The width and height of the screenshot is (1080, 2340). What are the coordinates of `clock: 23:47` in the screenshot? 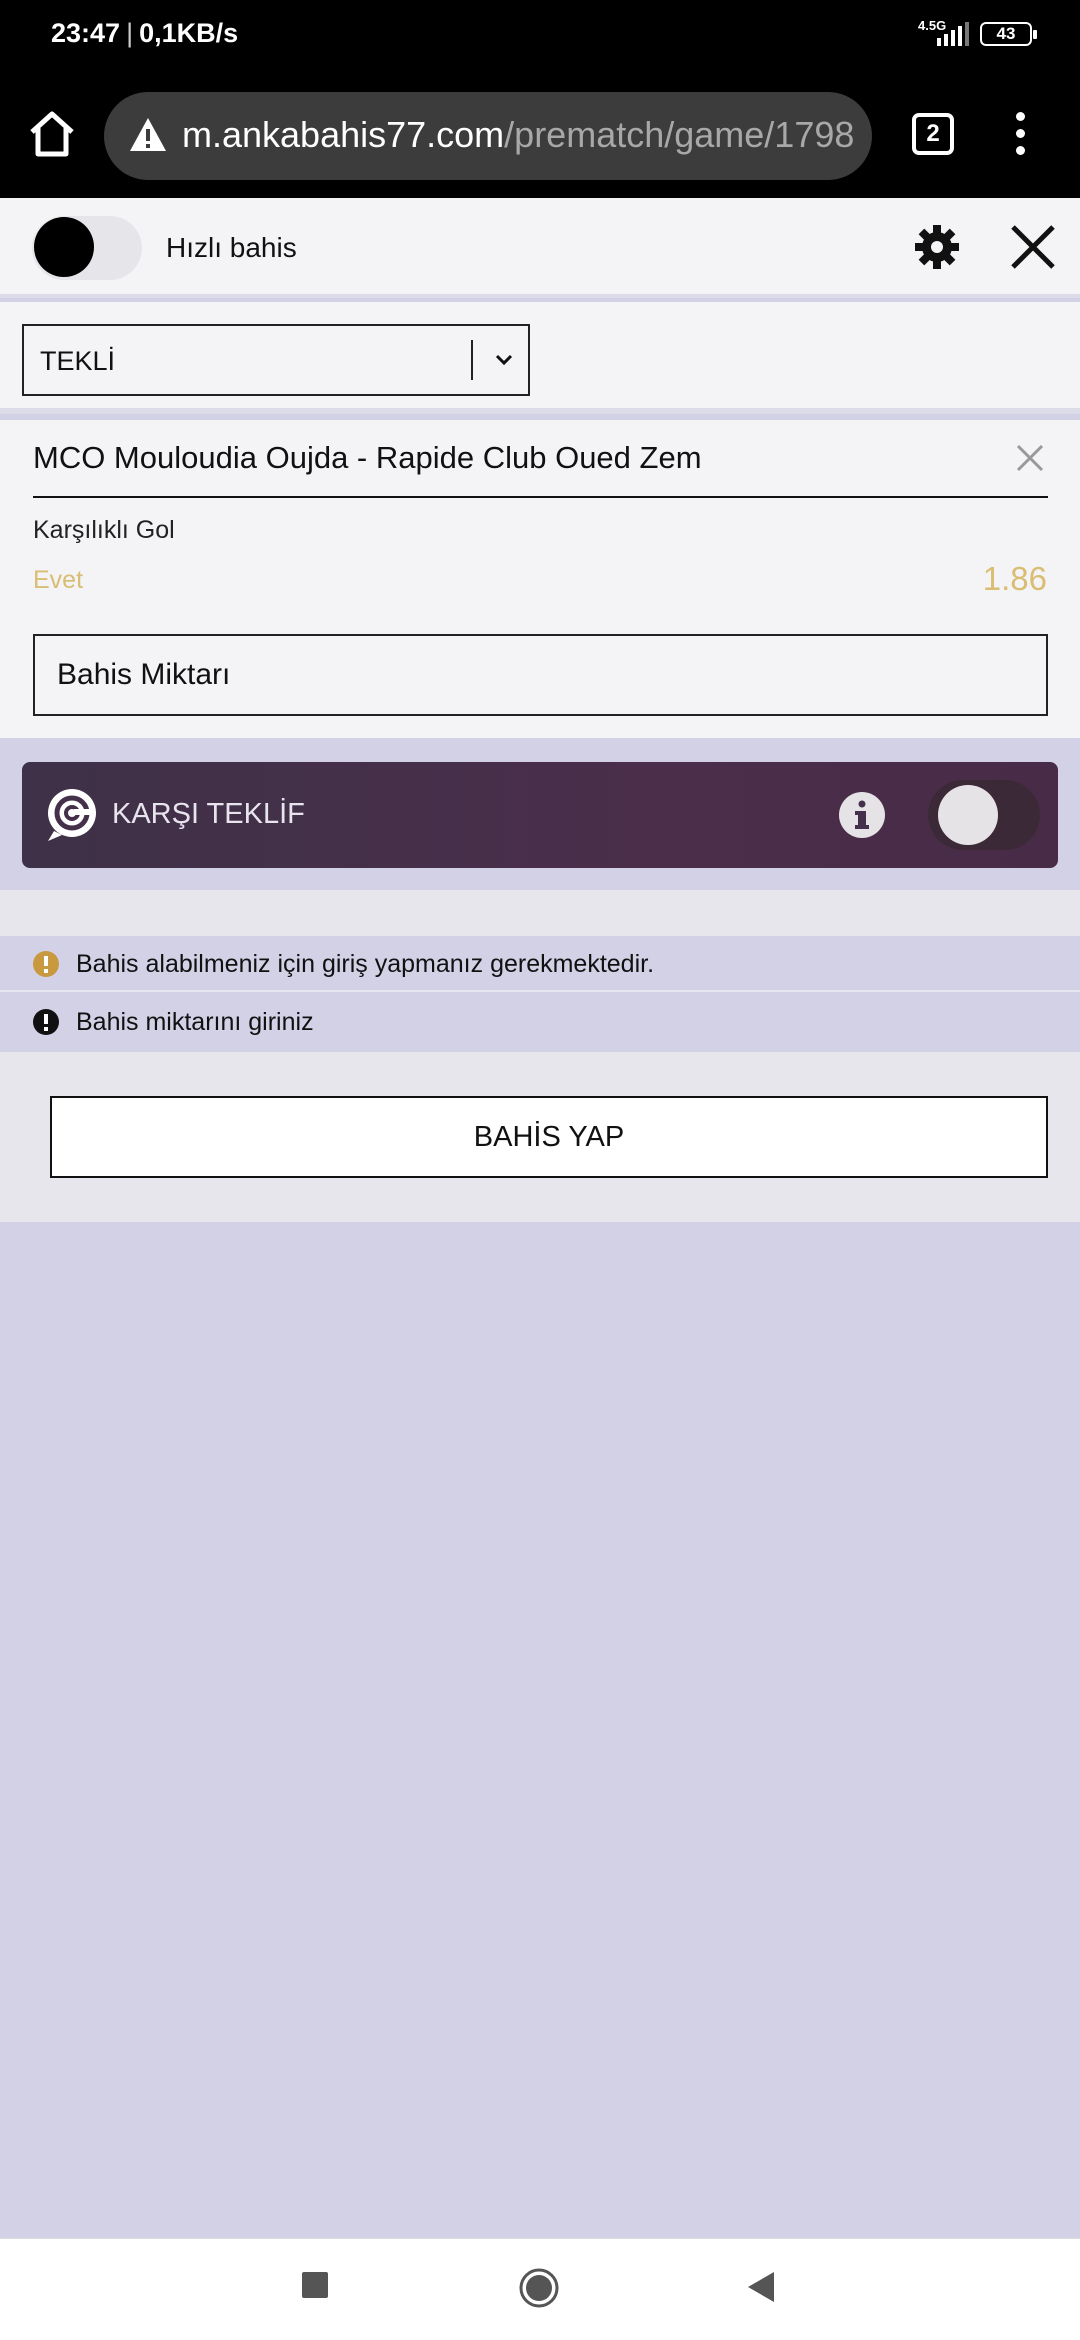 It's located at (86, 33).